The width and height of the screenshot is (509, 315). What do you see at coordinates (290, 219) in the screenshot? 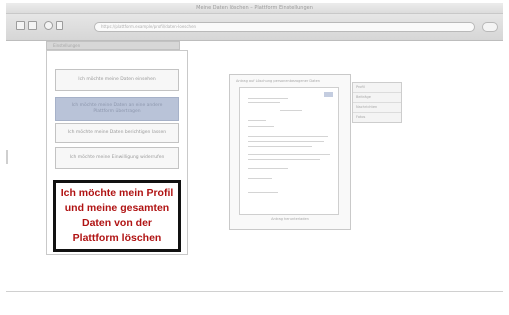
I see `download-link: Antrag herunterladen` at bounding box center [290, 219].